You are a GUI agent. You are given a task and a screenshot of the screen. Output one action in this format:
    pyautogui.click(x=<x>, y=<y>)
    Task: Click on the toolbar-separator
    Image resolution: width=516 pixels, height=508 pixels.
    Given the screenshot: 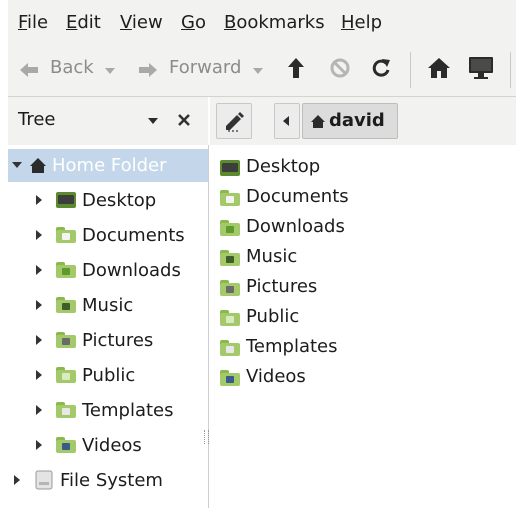 What is the action you would take?
    pyautogui.click(x=410, y=70)
    